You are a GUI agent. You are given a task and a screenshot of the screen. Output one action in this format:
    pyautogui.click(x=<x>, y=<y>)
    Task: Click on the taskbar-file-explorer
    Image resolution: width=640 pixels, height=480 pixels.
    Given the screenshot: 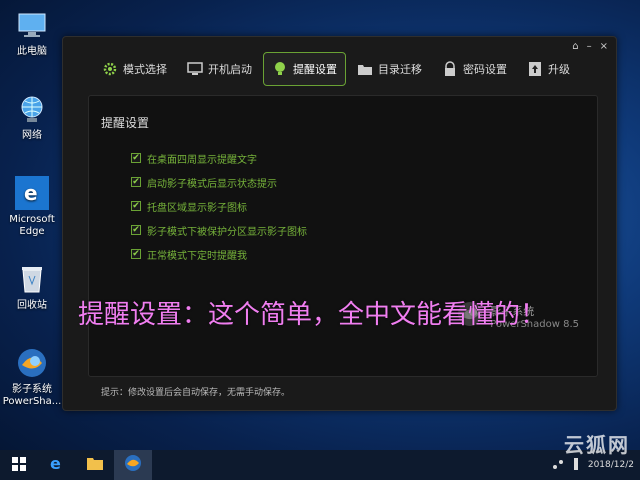 What is the action you would take?
    pyautogui.click(x=95, y=465)
    